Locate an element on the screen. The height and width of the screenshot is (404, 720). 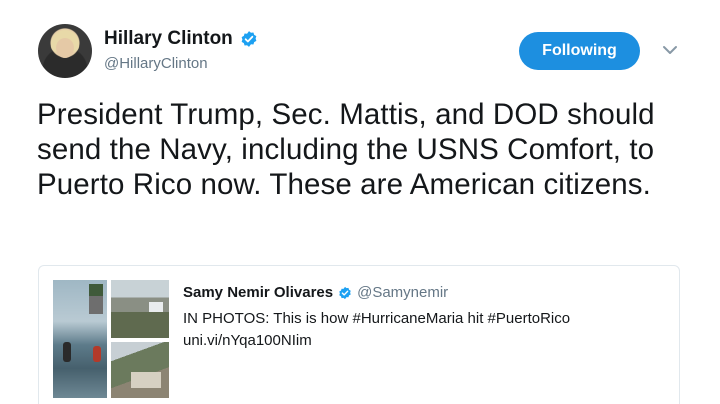
palm-tree-shape is located at coordinates (96, 299).